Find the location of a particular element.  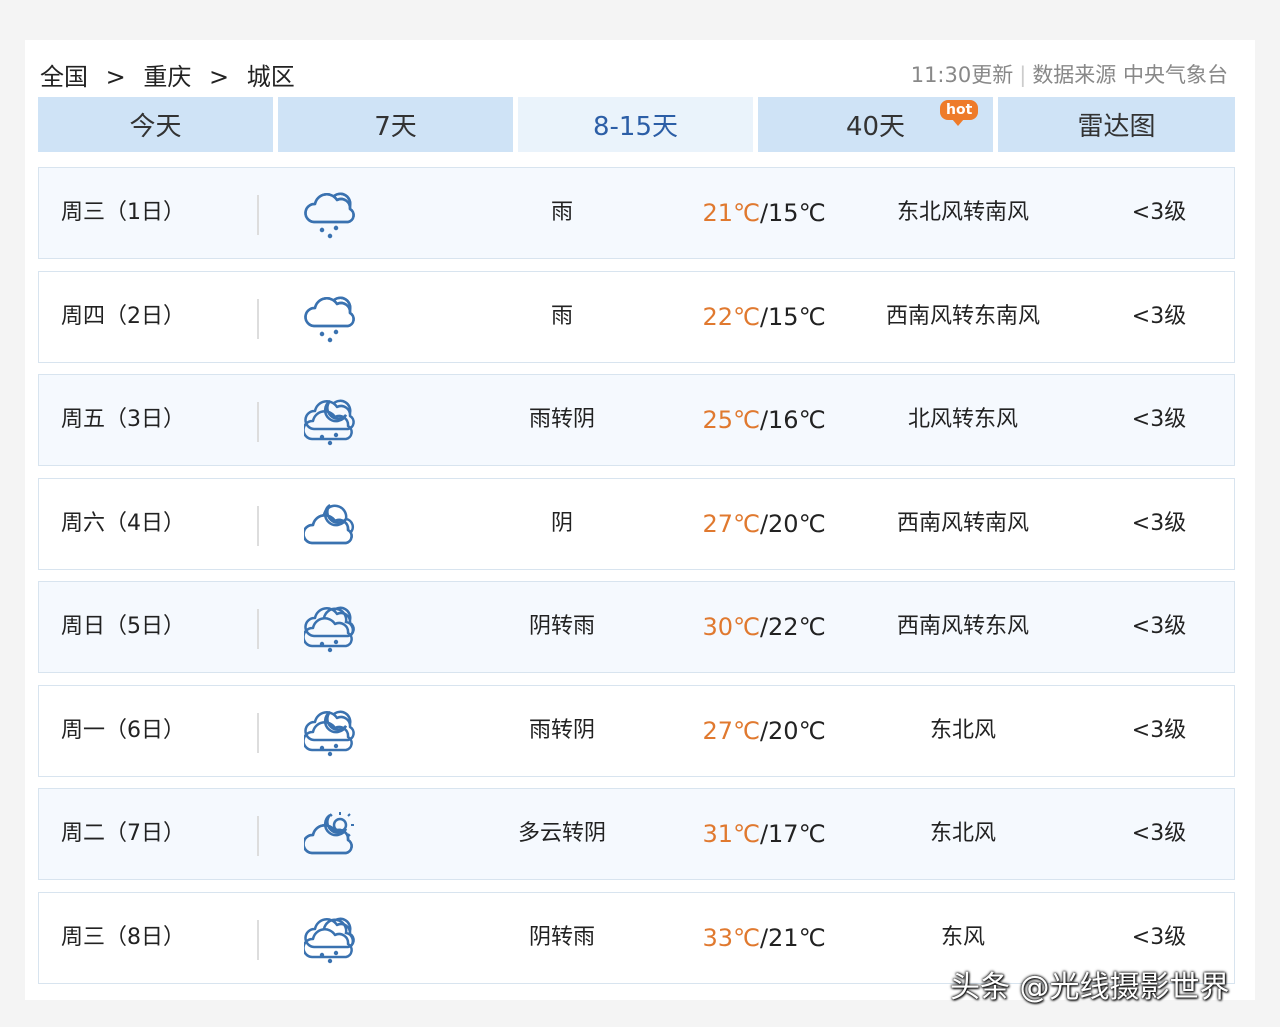

tab-label: 雷达图 is located at coordinates (1116, 127).